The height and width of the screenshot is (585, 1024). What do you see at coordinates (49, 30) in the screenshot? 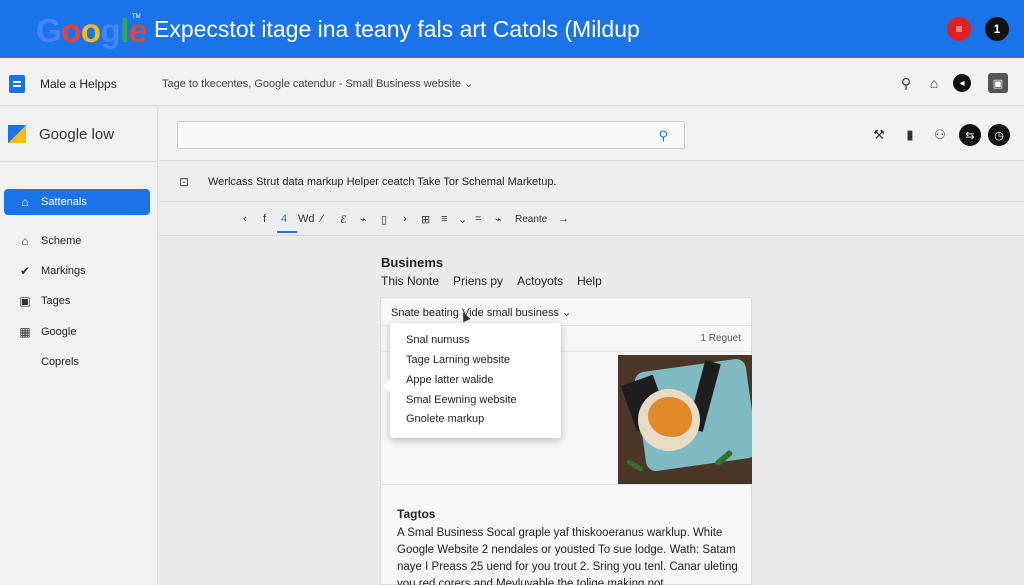
I see `logo-letter: G` at bounding box center [49, 30].